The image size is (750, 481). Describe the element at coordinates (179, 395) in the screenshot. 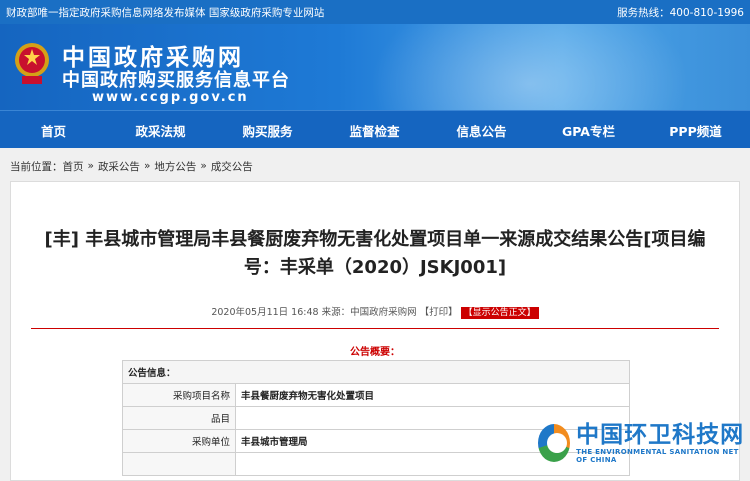

I see `row-label: 采购项目名称` at that location.